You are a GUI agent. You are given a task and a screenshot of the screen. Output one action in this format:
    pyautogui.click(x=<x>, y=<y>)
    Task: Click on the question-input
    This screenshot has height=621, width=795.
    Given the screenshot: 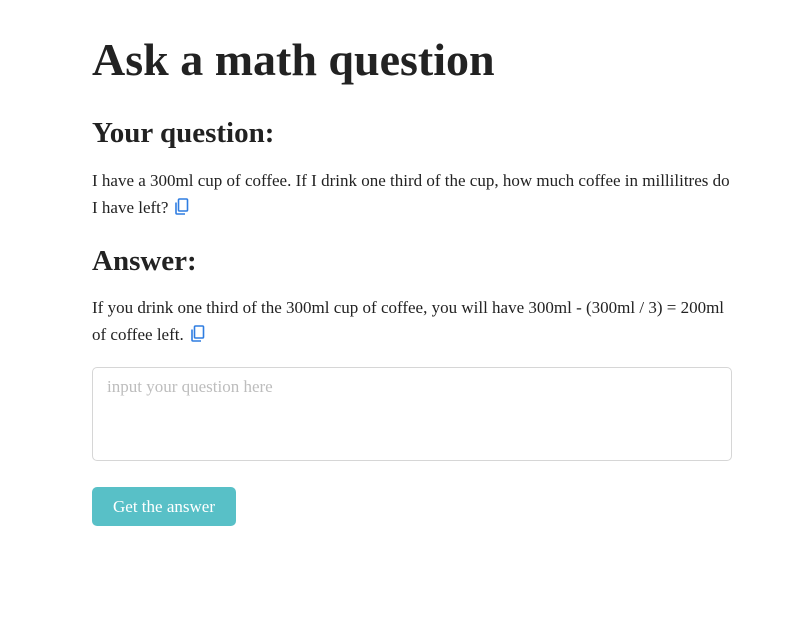 What is the action you would take?
    pyautogui.click(x=412, y=414)
    